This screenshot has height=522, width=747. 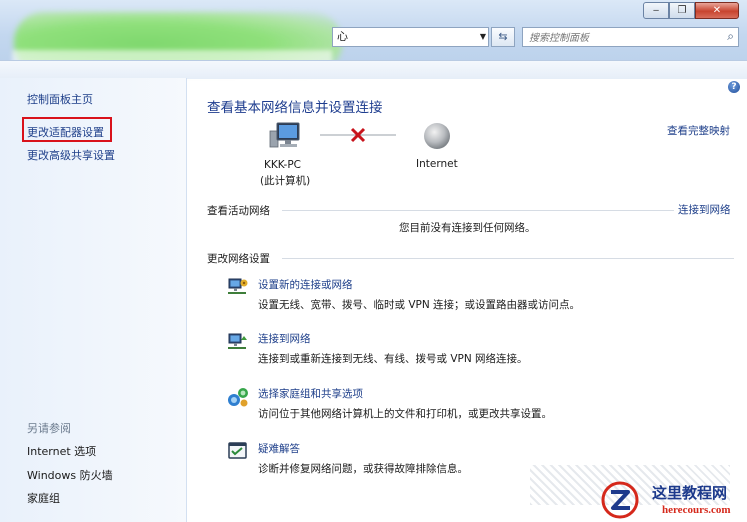 What do you see at coordinates (285, 136) in the screenshot?
I see `computer-icon` at bounding box center [285, 136].